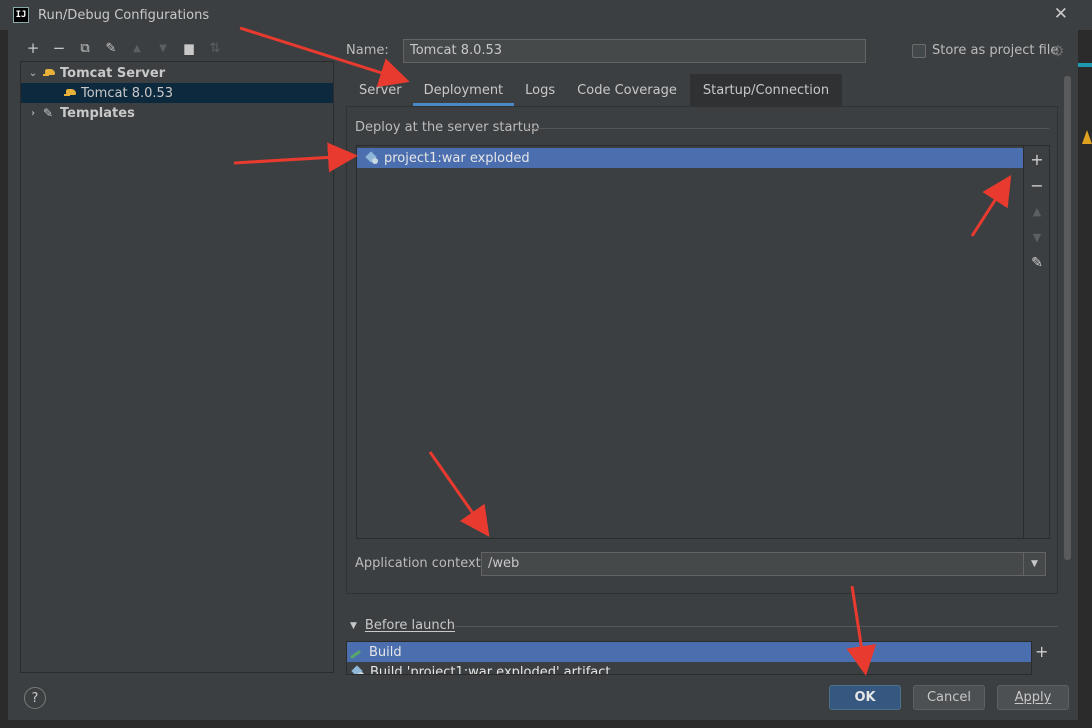  I want to click on window-title: Run/Debug Configurations, so click(124, 15).